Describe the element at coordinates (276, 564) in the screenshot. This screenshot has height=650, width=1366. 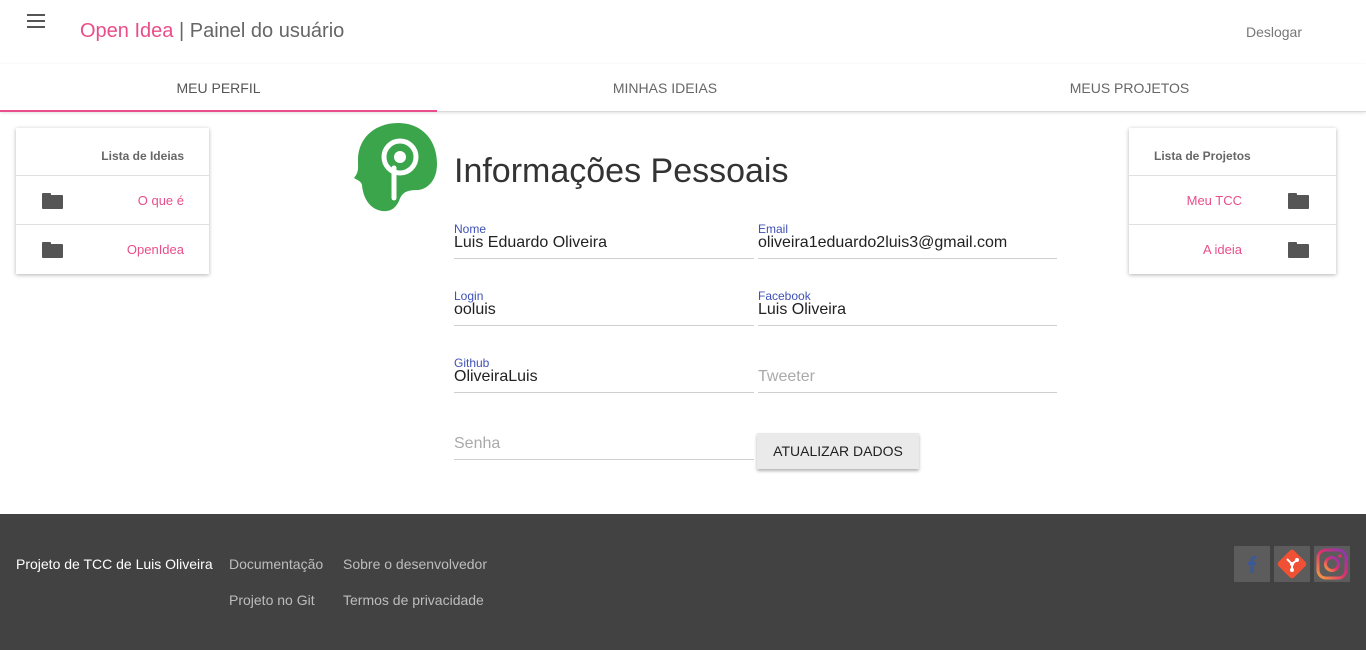
I see `footer-link-documentation: Documentação` at that location.